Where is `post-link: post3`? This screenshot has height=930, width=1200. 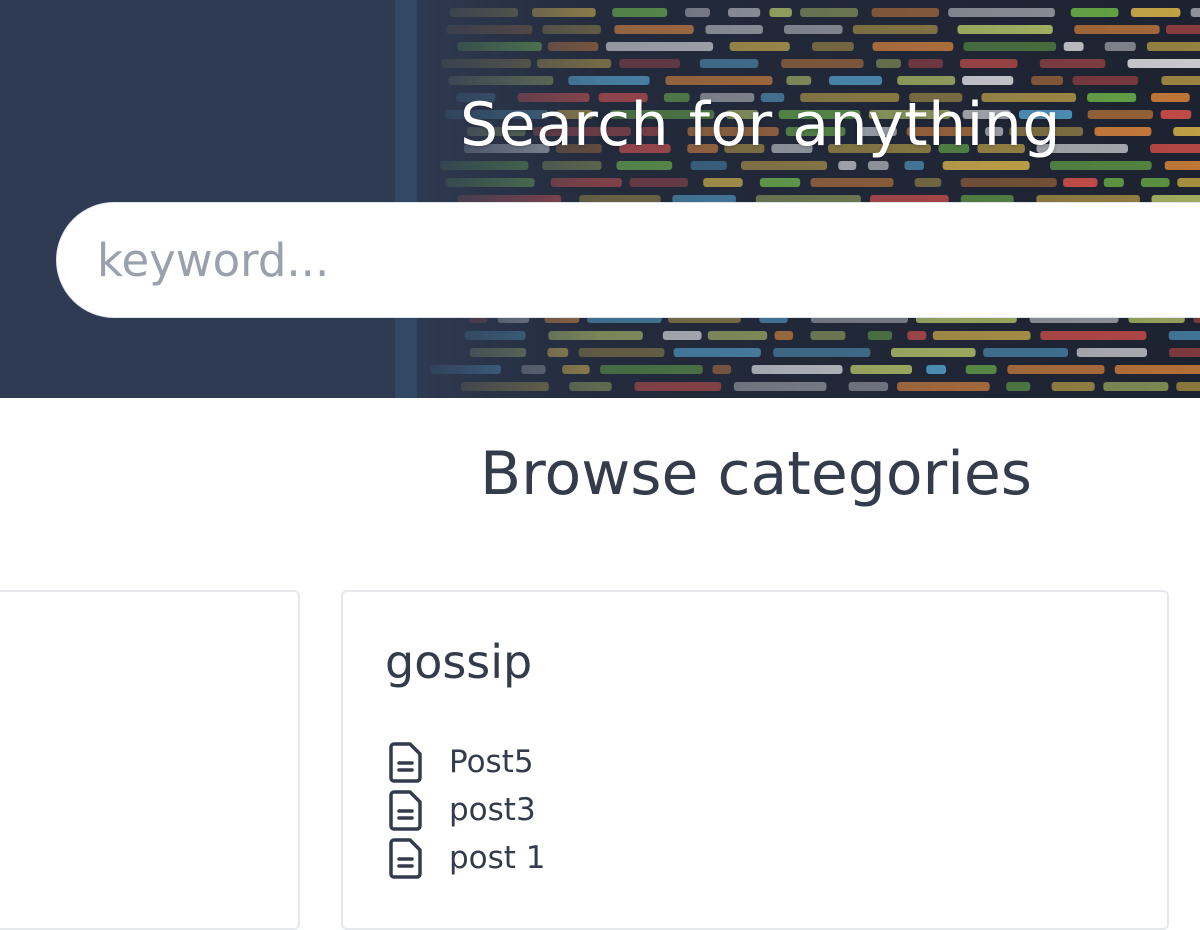 post-link: post3 is located at coordinates (492, 810).